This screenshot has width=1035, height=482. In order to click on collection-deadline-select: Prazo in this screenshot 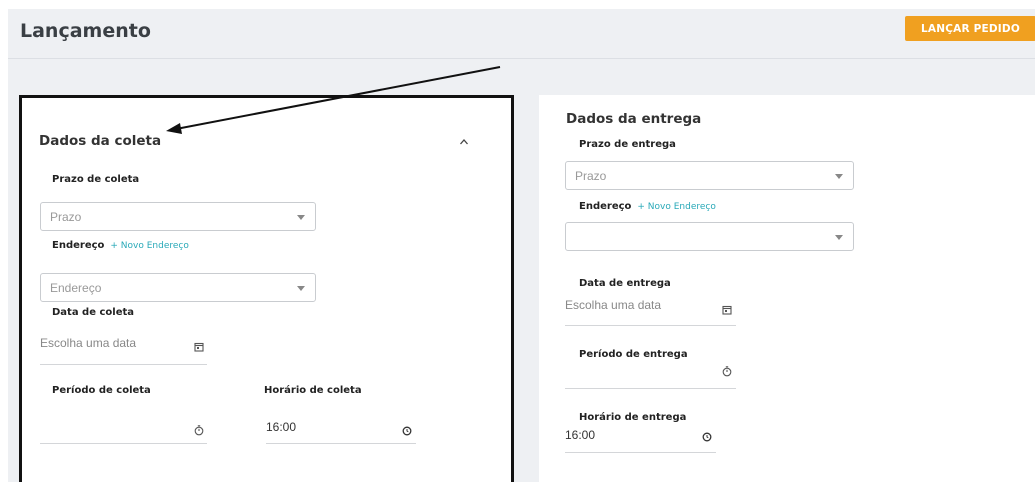, I will do `click(178, 216)`.